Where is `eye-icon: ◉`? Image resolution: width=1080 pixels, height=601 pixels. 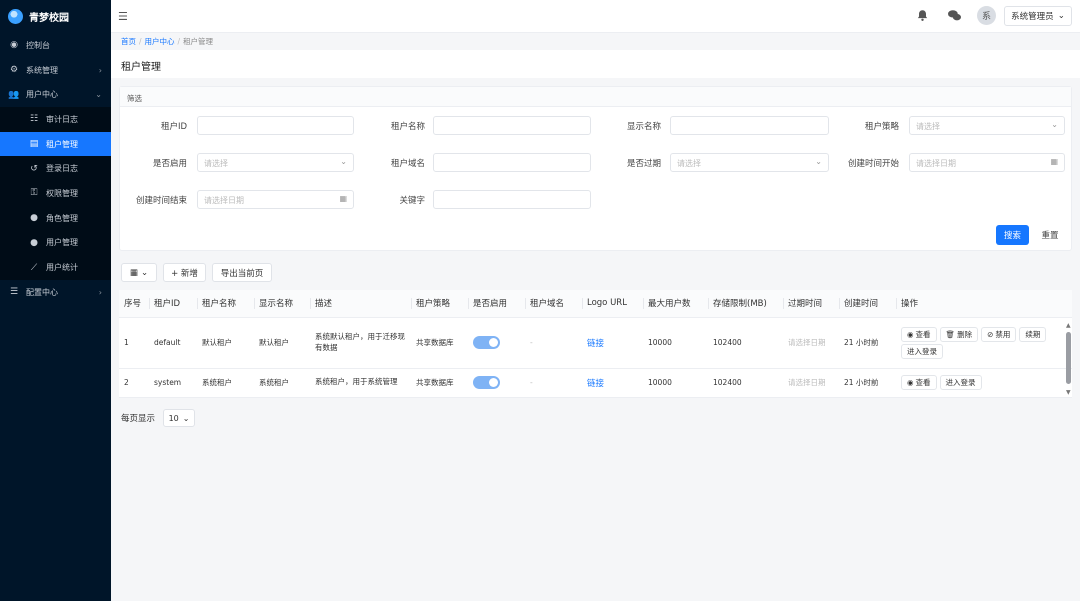
eye-icon: ◉ is located at coordinates (910, 382).